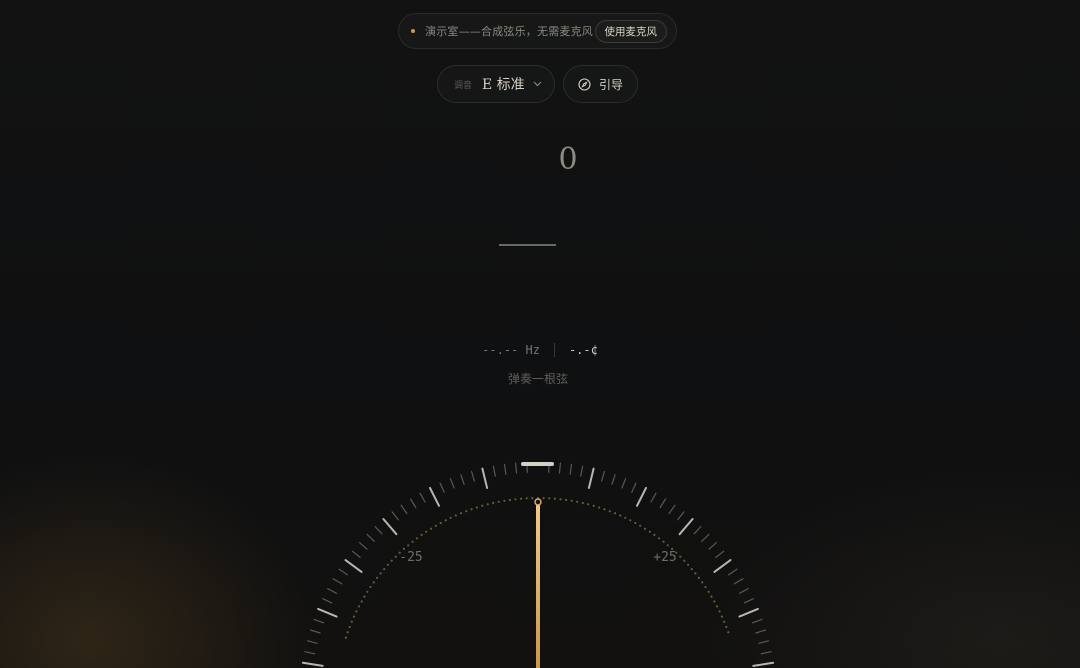  I want to click on in-tune-marker, so click(537, 464).